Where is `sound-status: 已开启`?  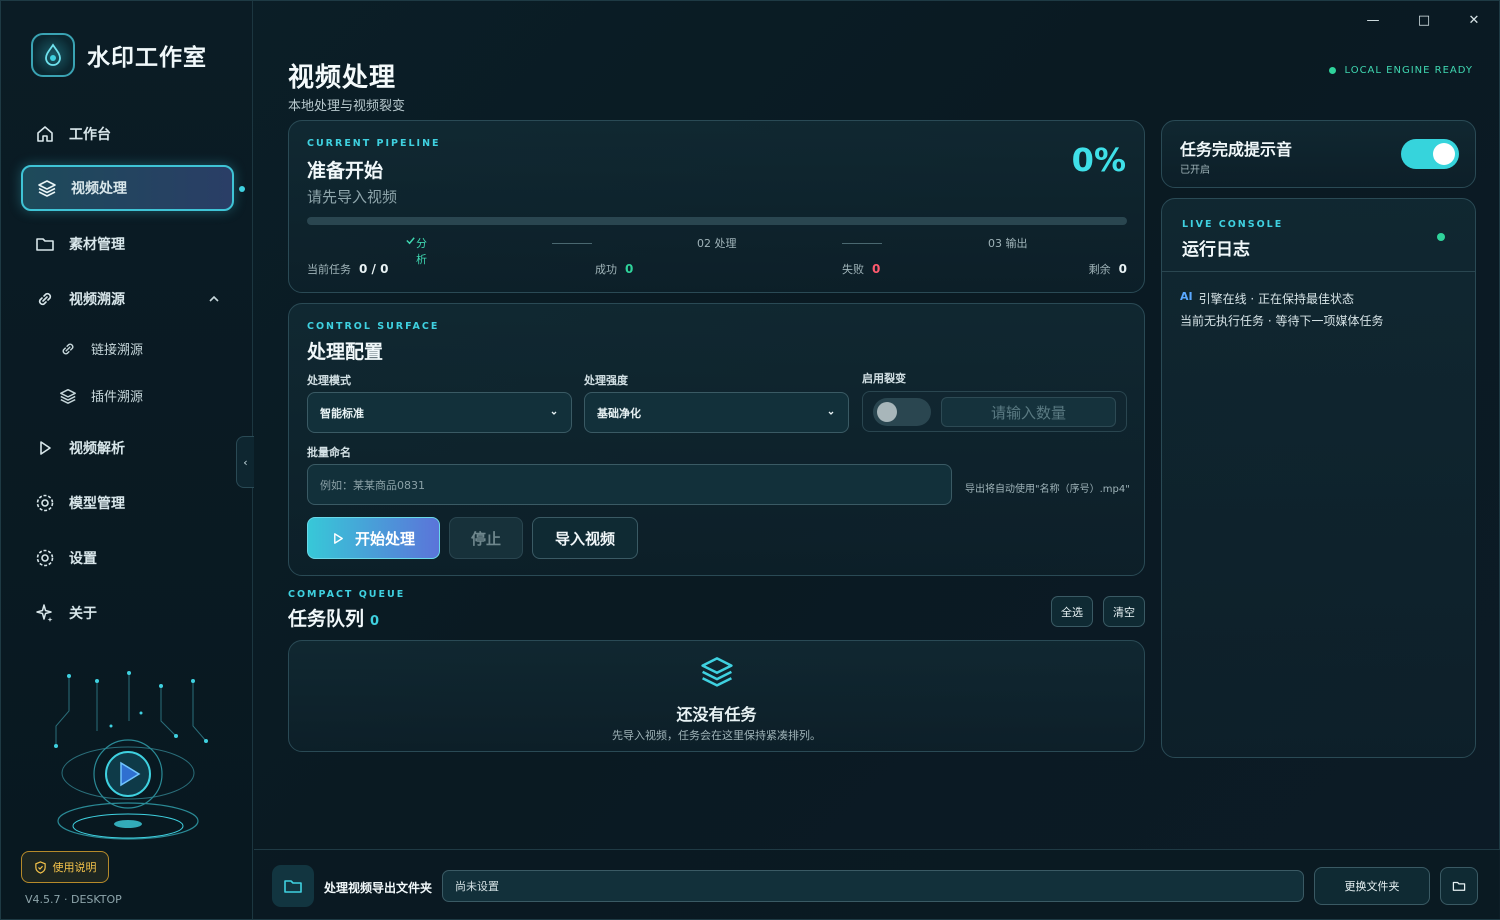 sound-status: 已开启 is located at coordinates (1195, 170).